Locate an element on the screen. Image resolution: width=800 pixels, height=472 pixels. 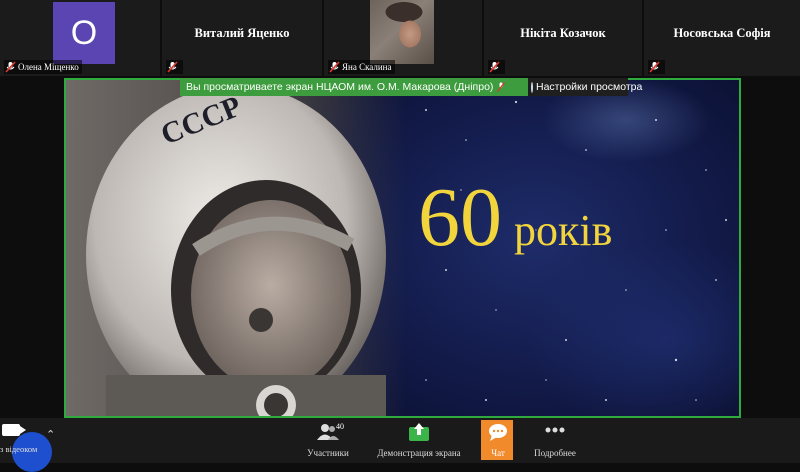
participant-tile: O Олена Міщенко is located at coordinates (80, 38).